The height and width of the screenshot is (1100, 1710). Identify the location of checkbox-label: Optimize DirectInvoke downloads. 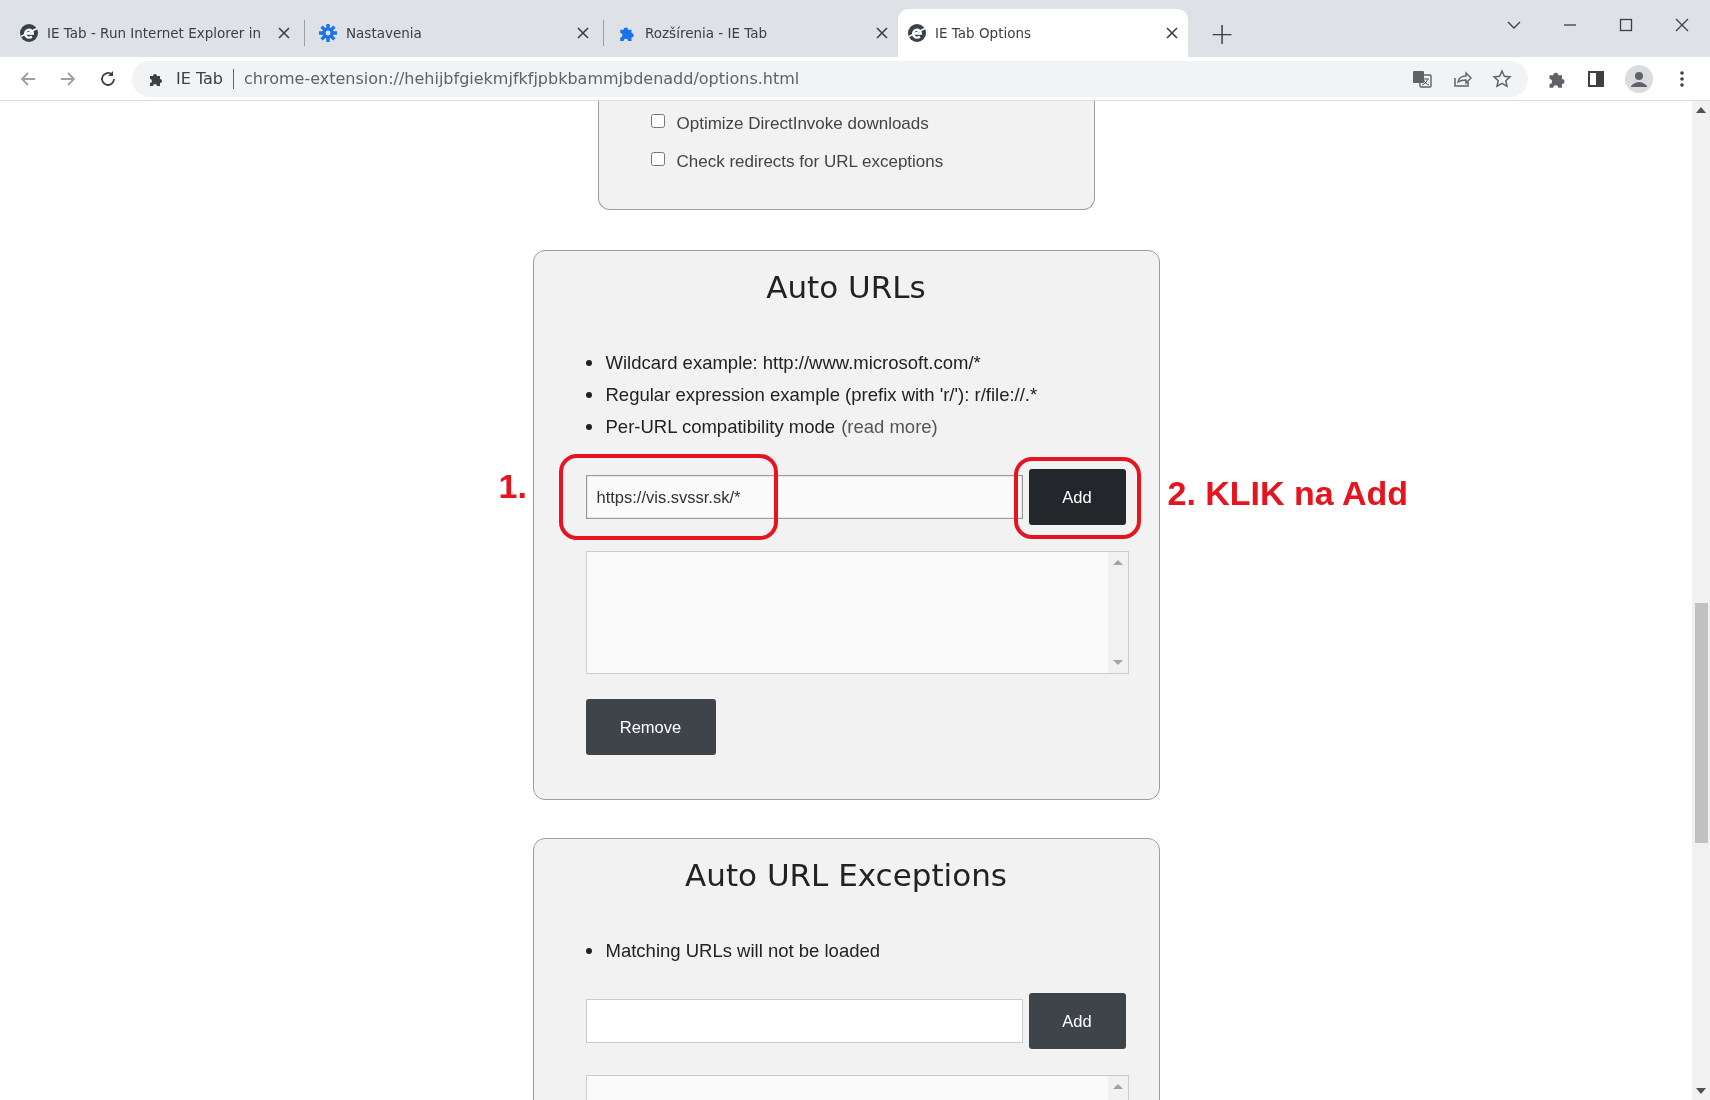
(802, 124).